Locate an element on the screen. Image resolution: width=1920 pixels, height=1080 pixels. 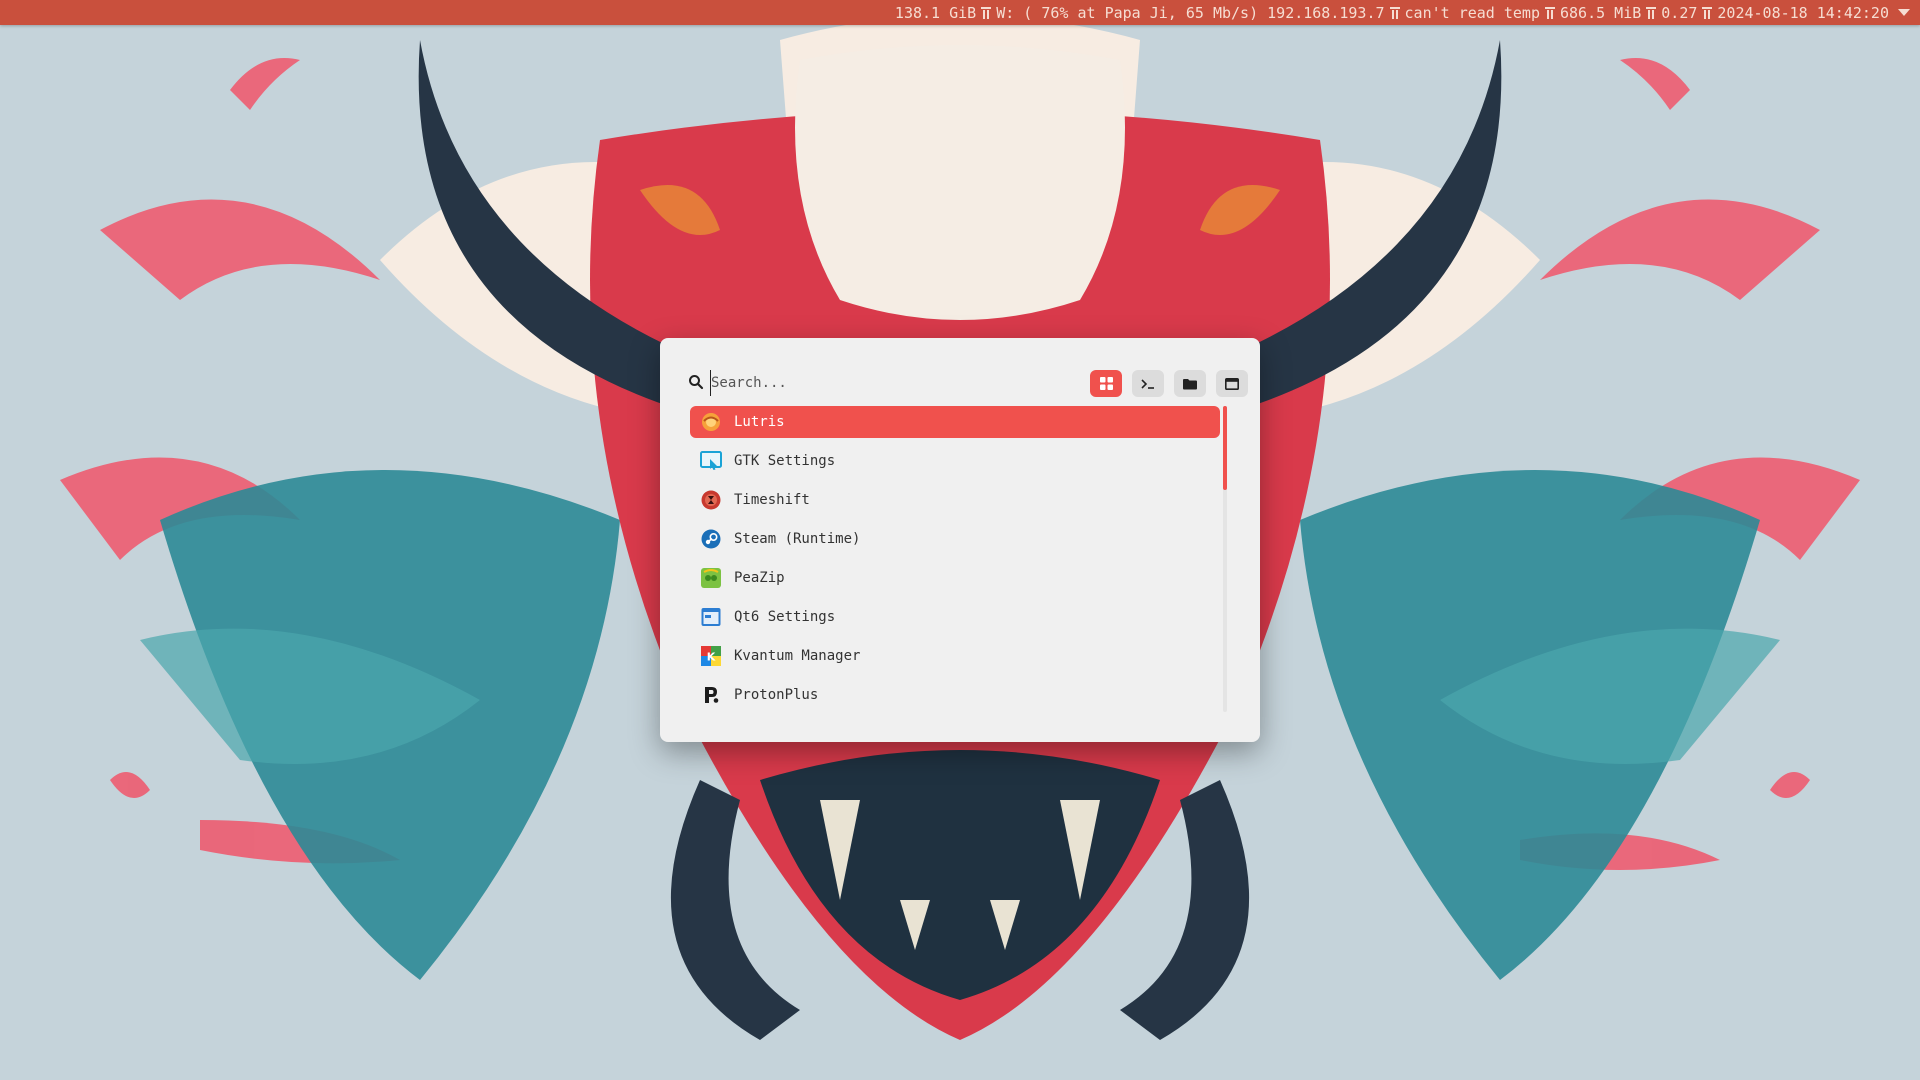
result-qt6-settings: Qt6 Settings is located at coordinates (955, 617).